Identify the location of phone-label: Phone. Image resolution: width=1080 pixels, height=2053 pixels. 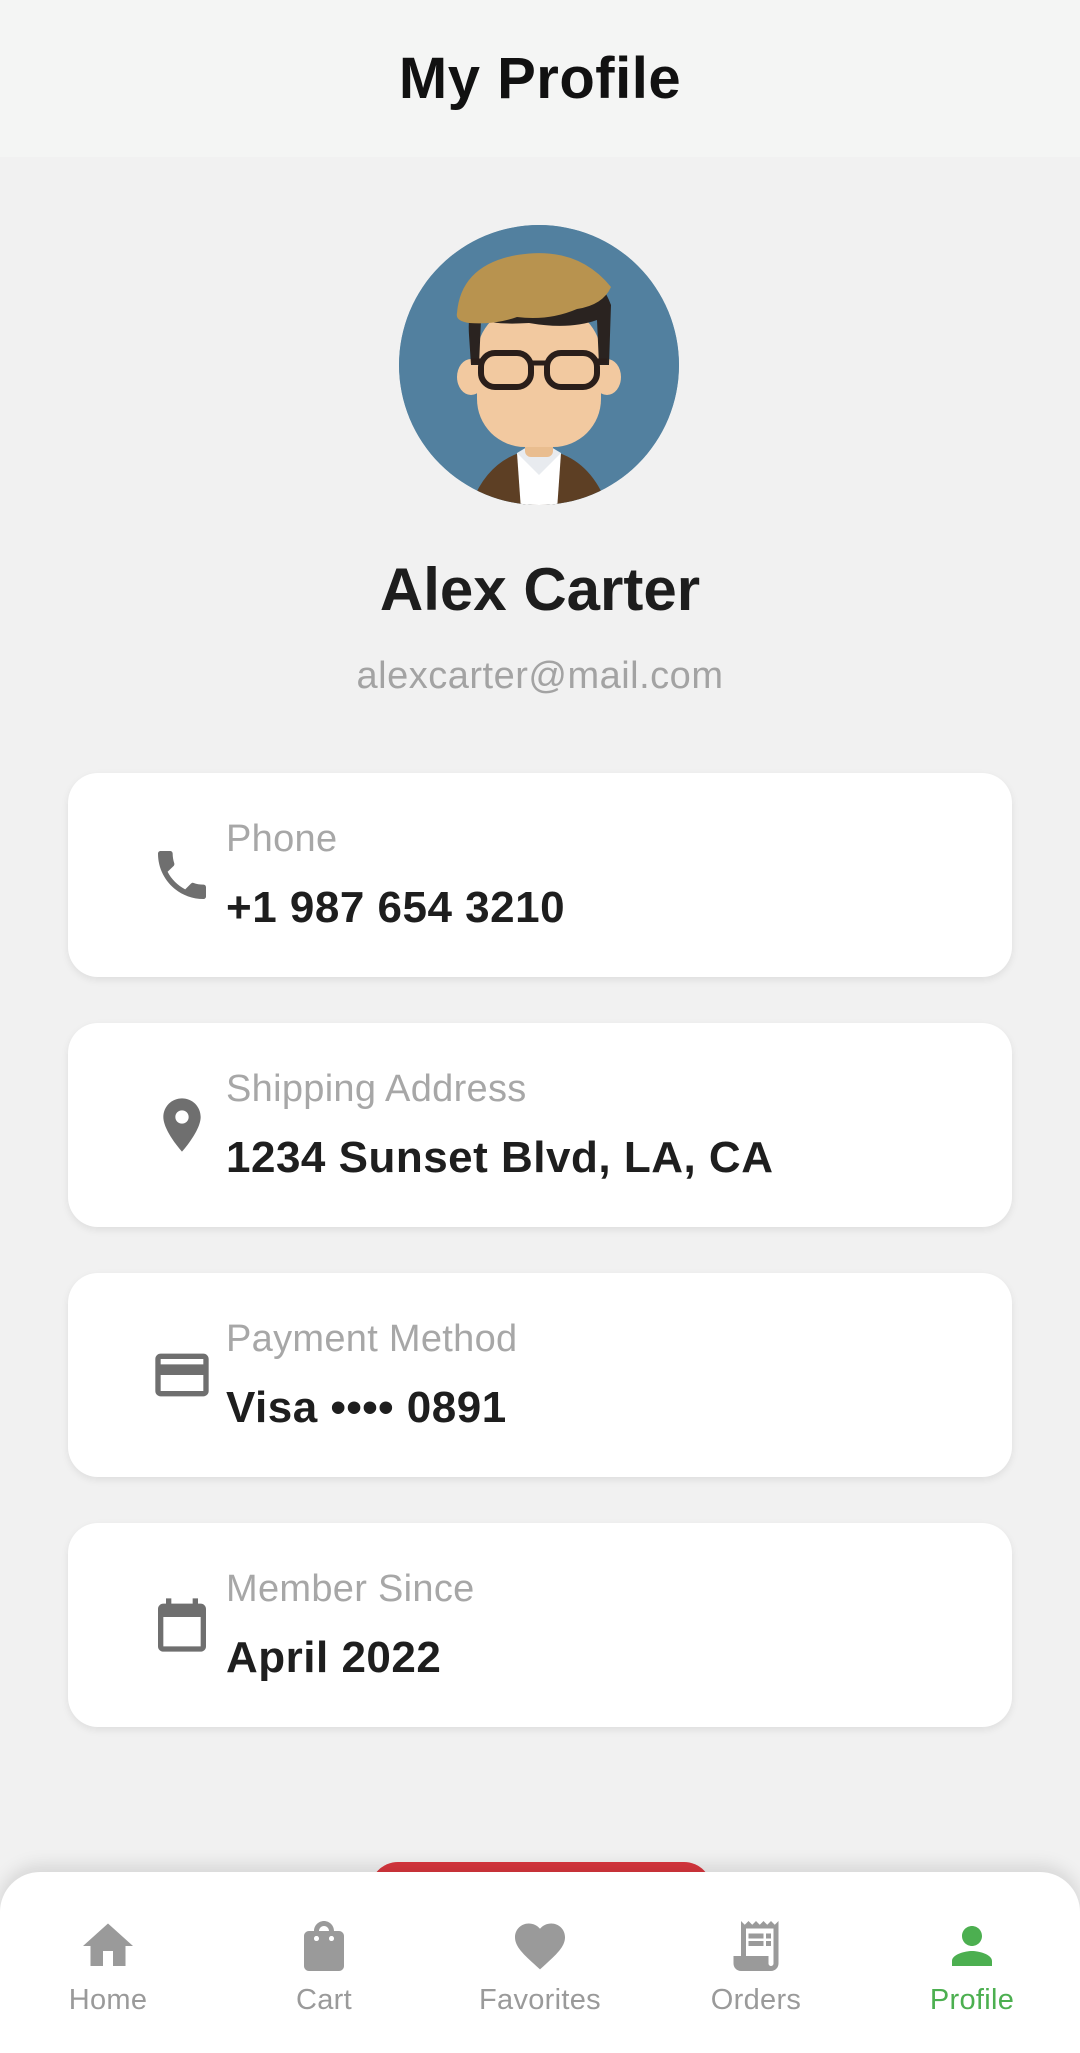
(282, 839).